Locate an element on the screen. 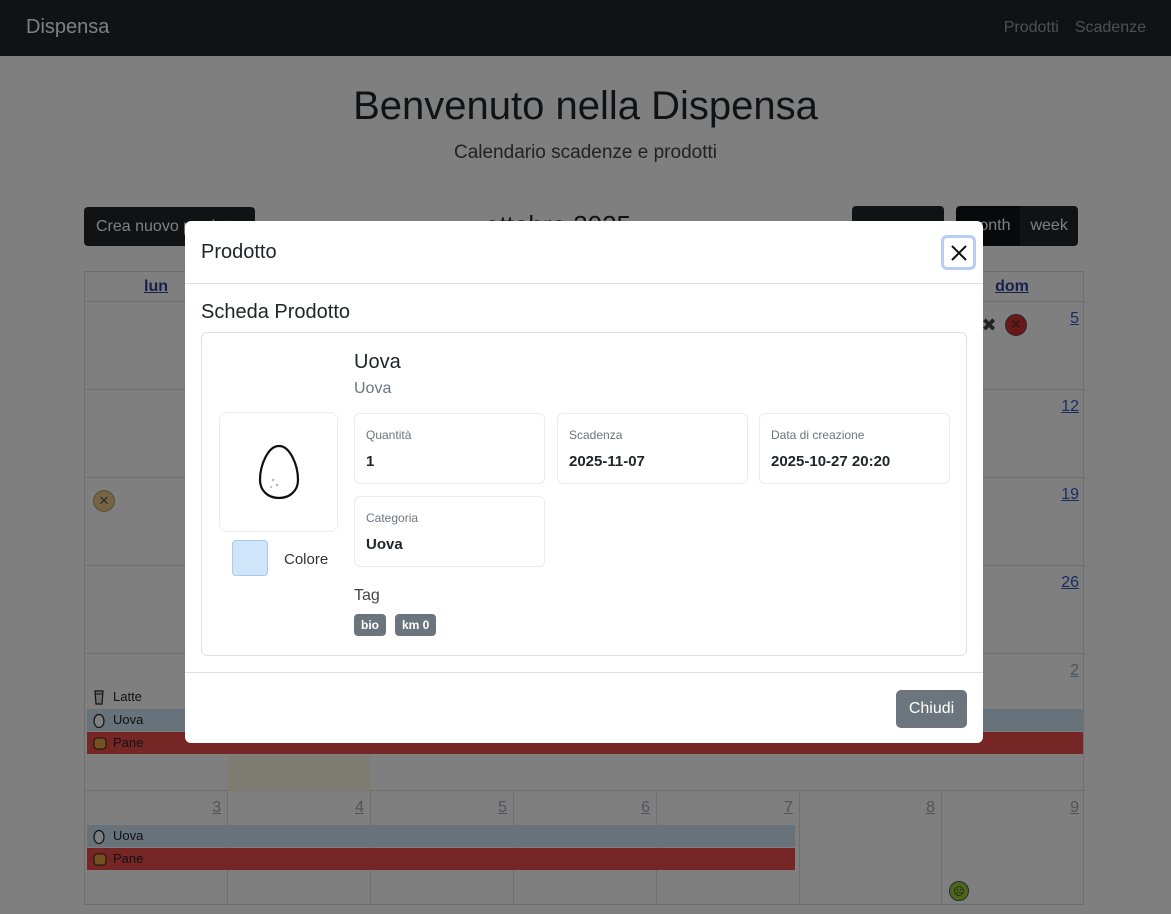 The image size is (1171, 914). modal-footer: Chiudi is located at coordinates (584, 707).